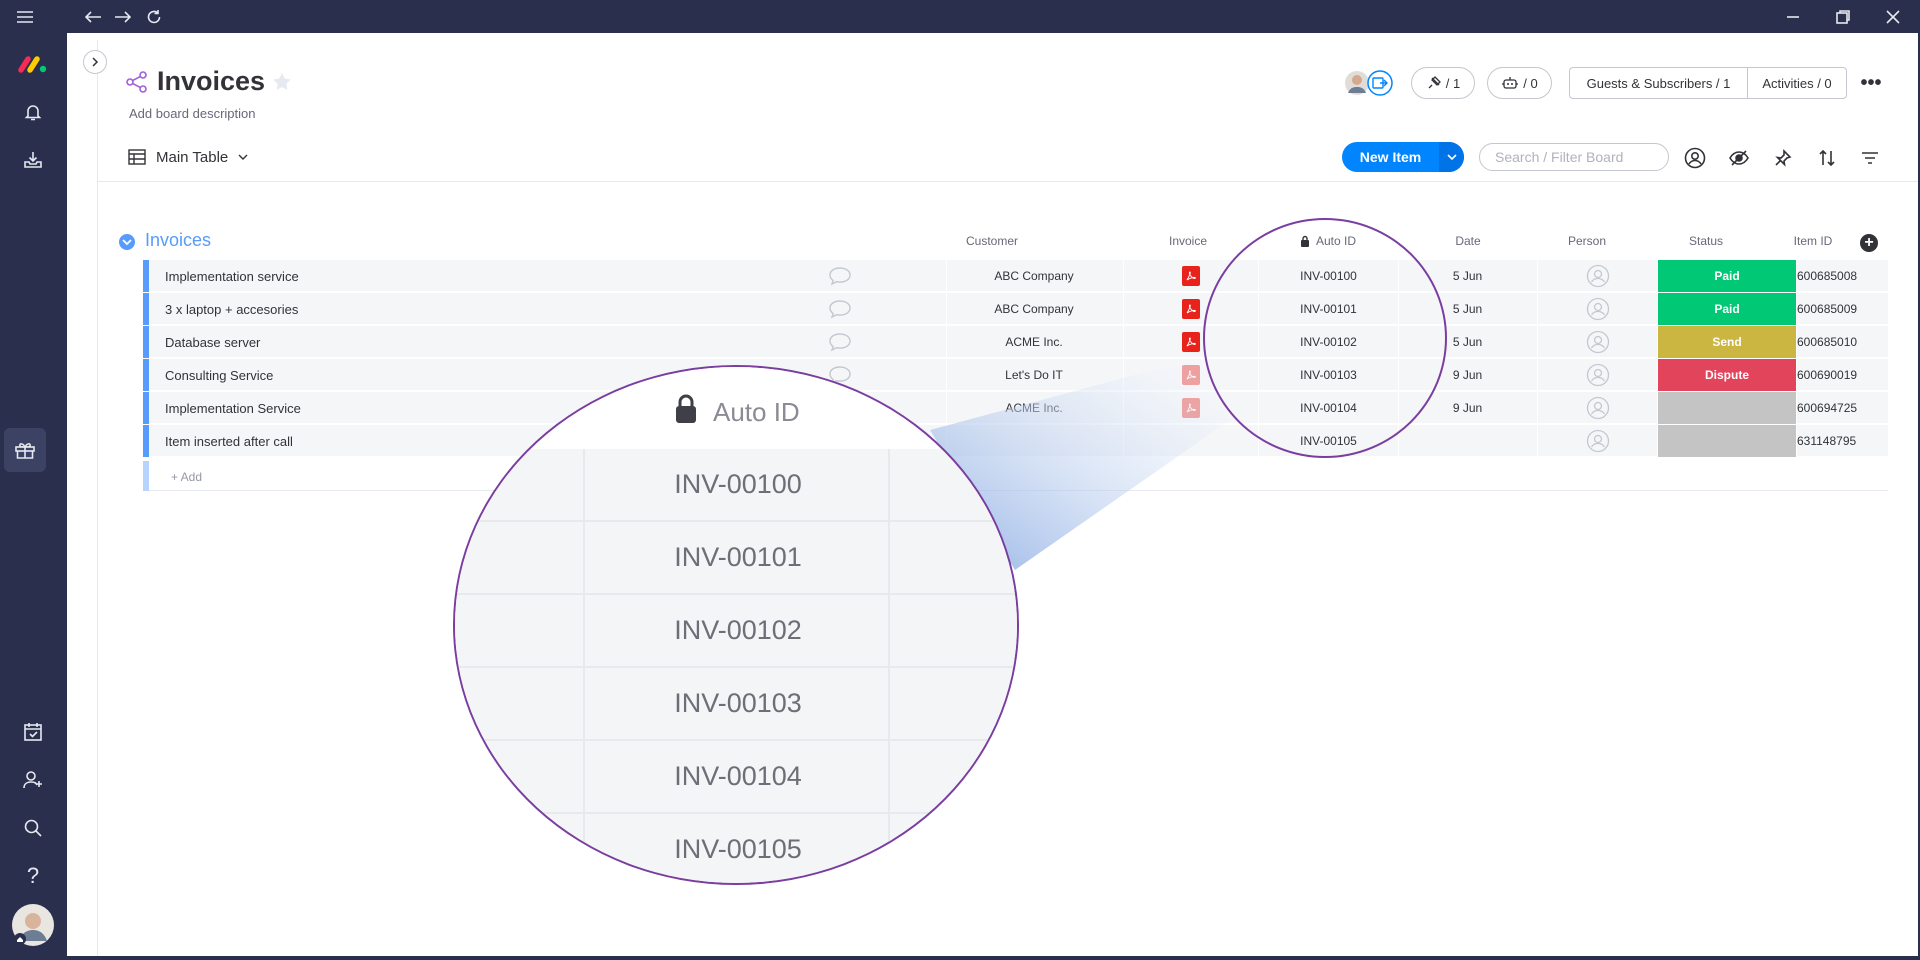  I want to click on search-filter-input, so click(1574, 157).